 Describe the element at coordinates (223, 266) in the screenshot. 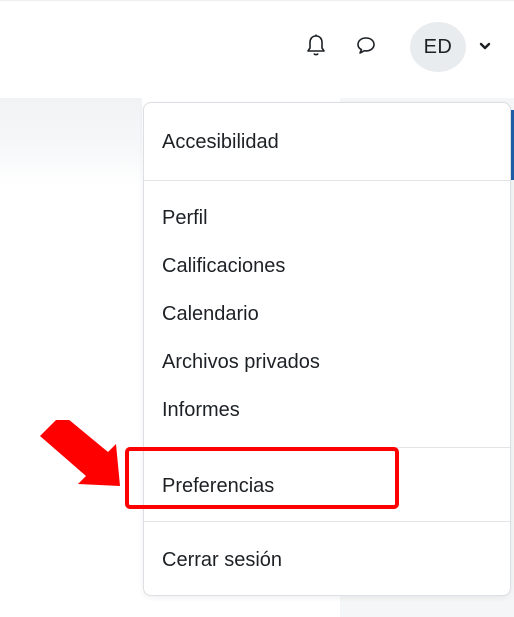

I see `menu-item-calificaciones: Calificaciones` at that location.